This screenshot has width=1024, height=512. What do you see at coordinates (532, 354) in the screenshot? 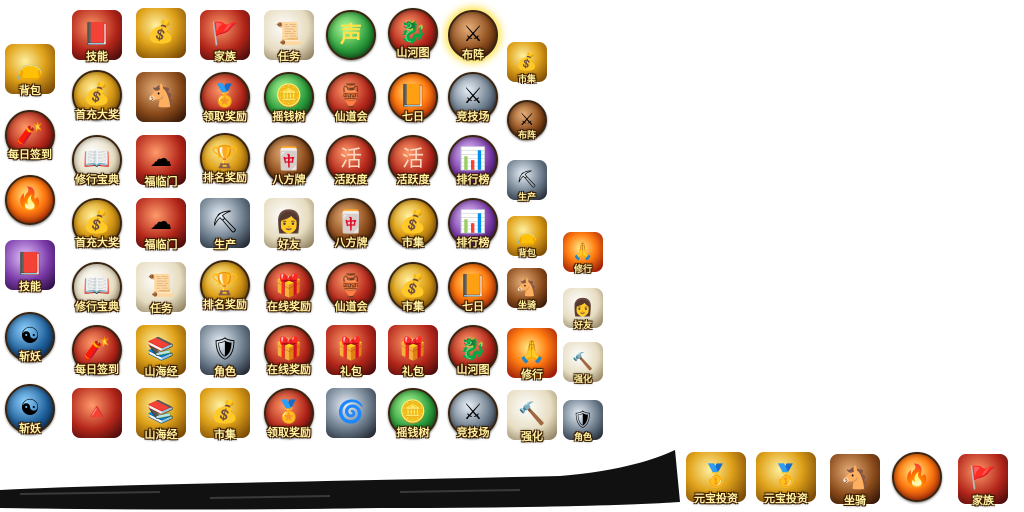
I see `praying-hands-icon: 🙏 修行` at bounding box center [532, 354].